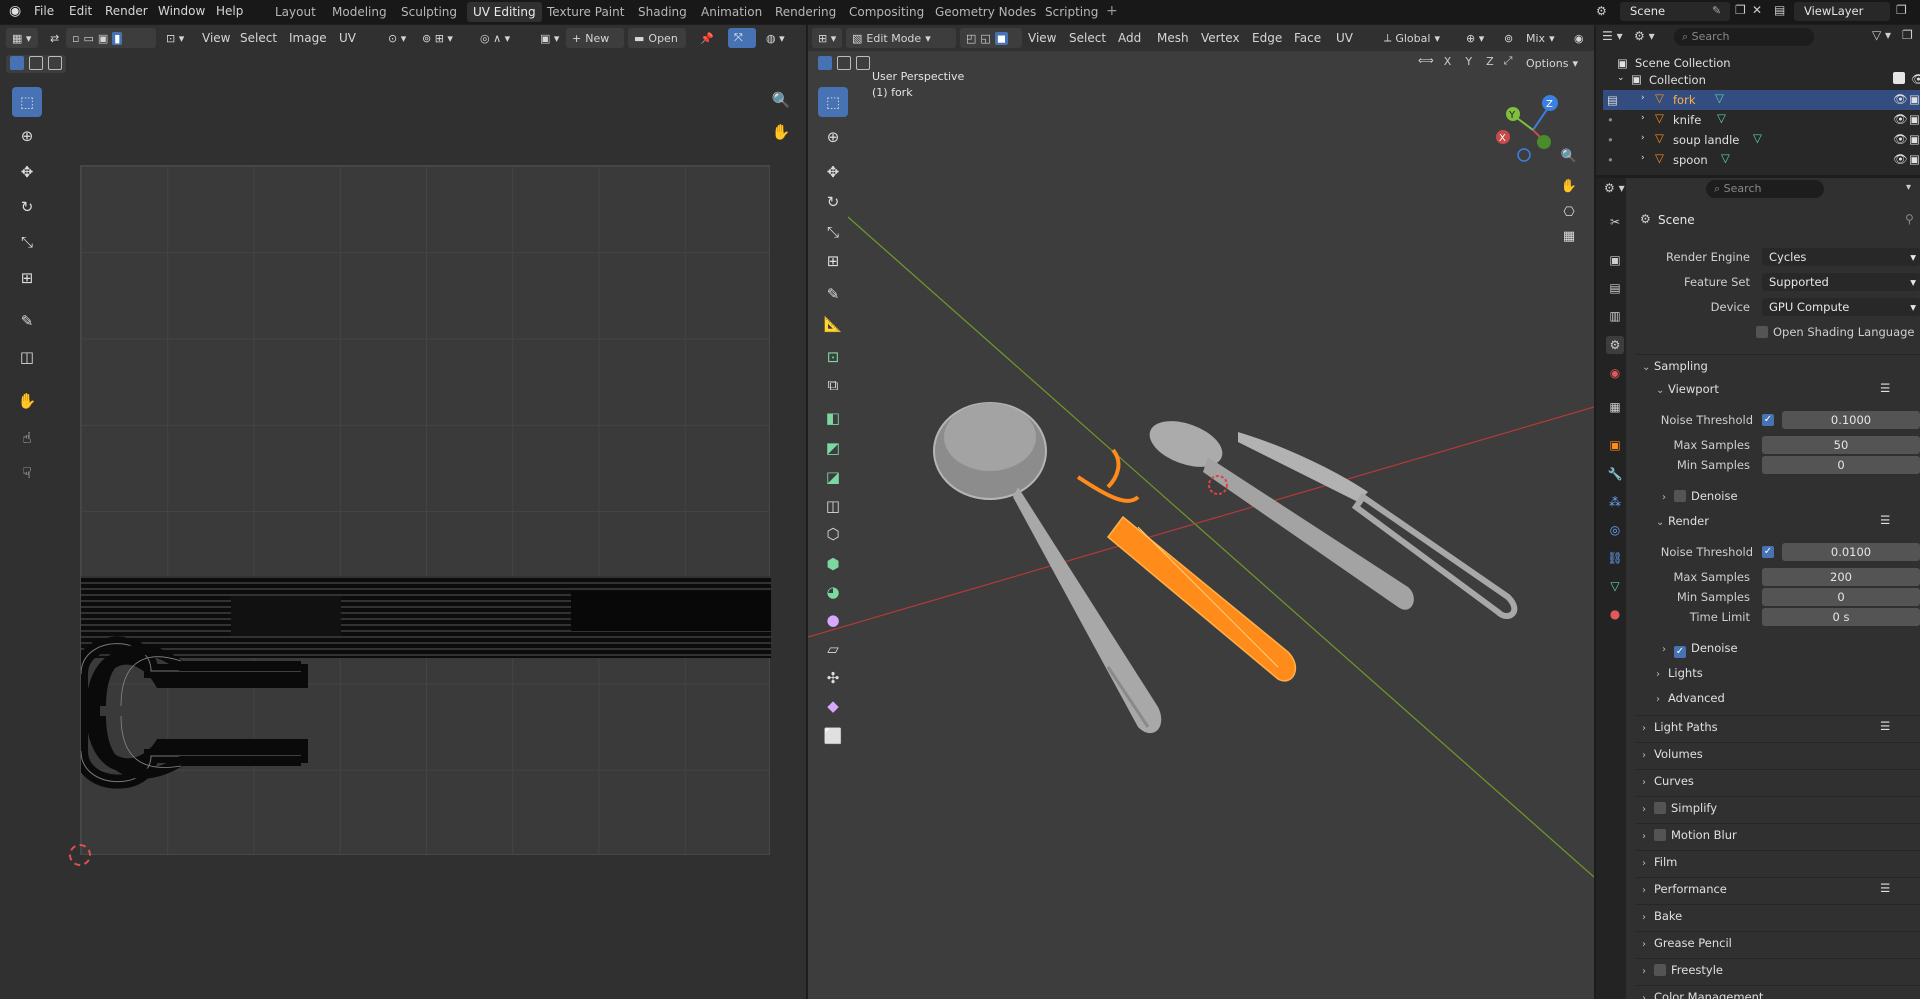 This screenshot has width=1920, height=999. I want to click on shear-tool: ▱, so click(833, 649).